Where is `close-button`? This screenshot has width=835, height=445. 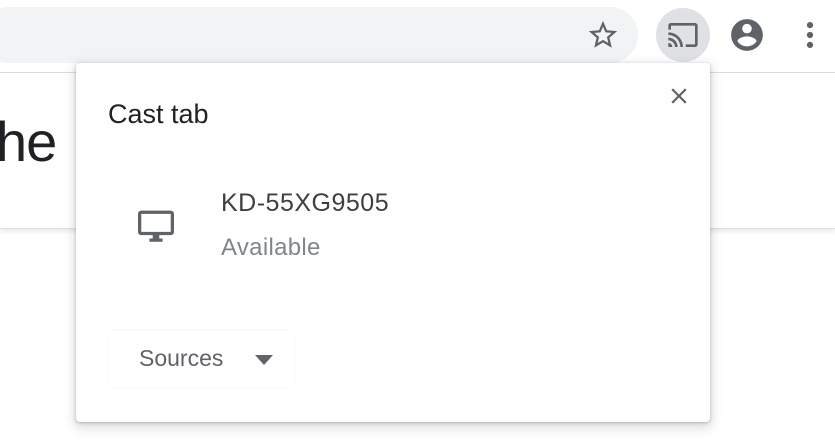
close-button is located at coordinates (679, 96).